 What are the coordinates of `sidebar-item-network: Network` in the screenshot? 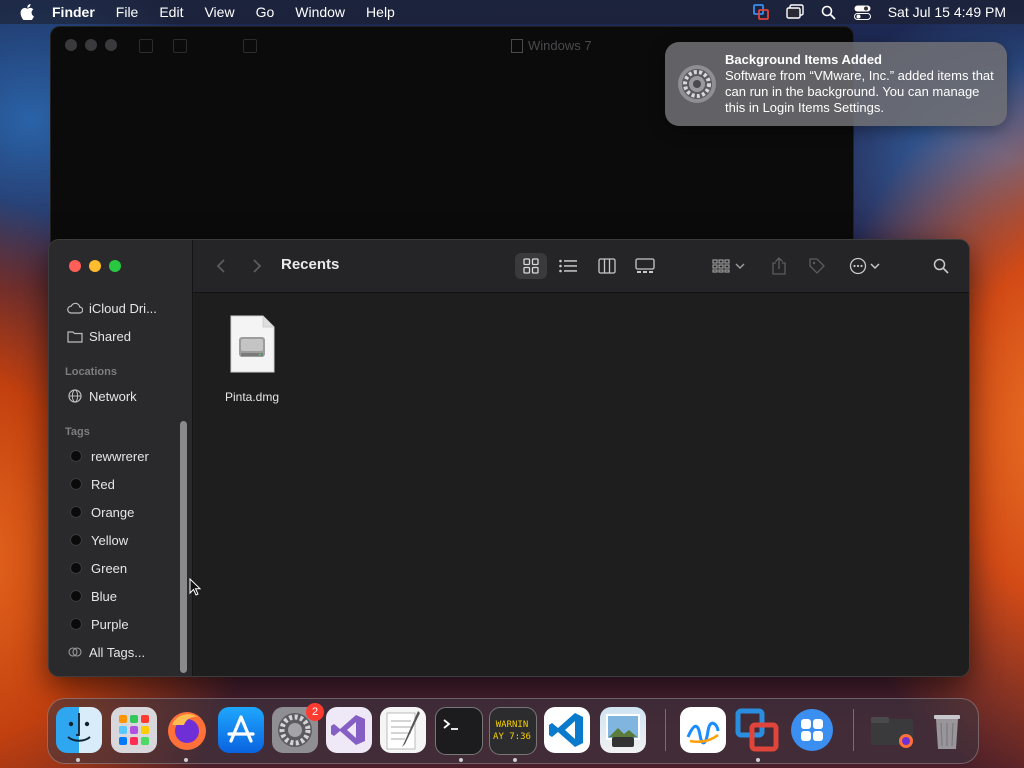 It's located at (102, 396).